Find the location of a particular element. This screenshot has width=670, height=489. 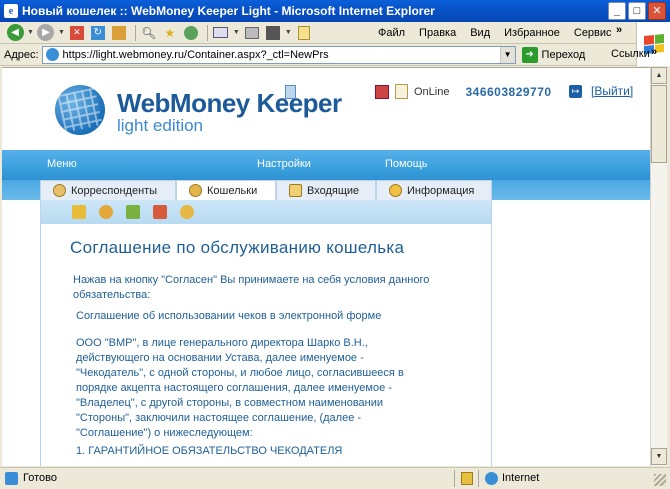

ie-app-icon: e is located at coordinates (11, 11).